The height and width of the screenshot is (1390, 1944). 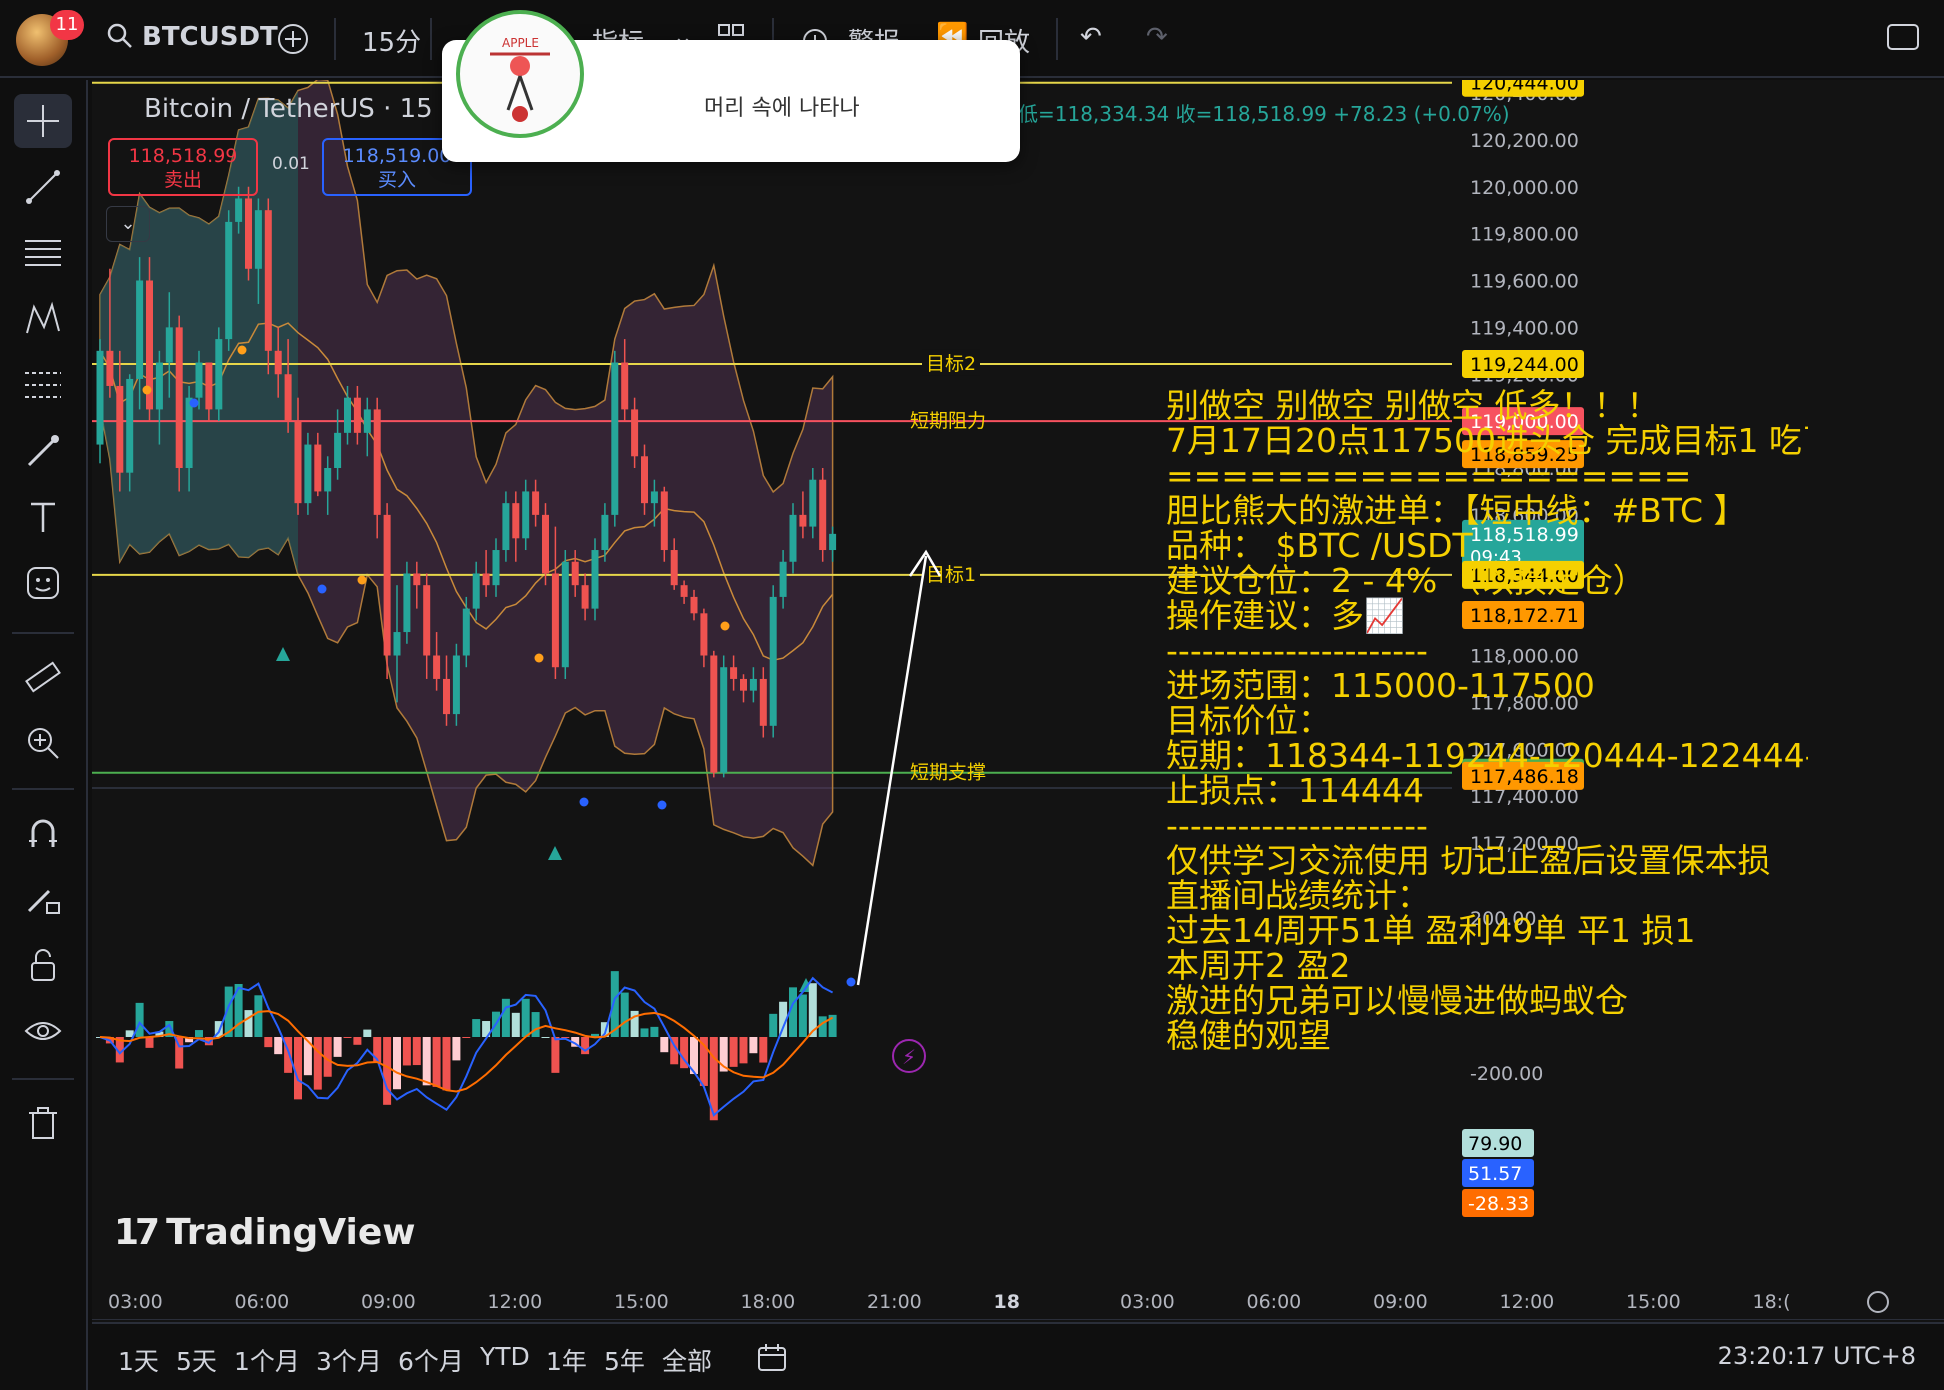 What do you see at coordinates (1524, 365) in the screenshot?
I see `price-label-text: 119,244.00` at bounding box center [1524, 365].